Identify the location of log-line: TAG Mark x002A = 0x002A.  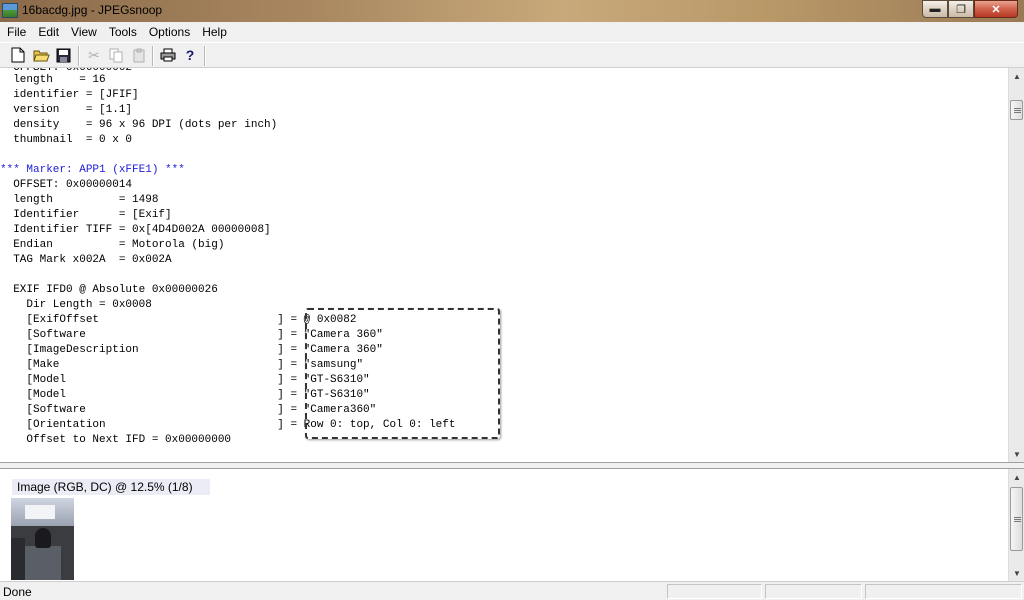
(86, 260).